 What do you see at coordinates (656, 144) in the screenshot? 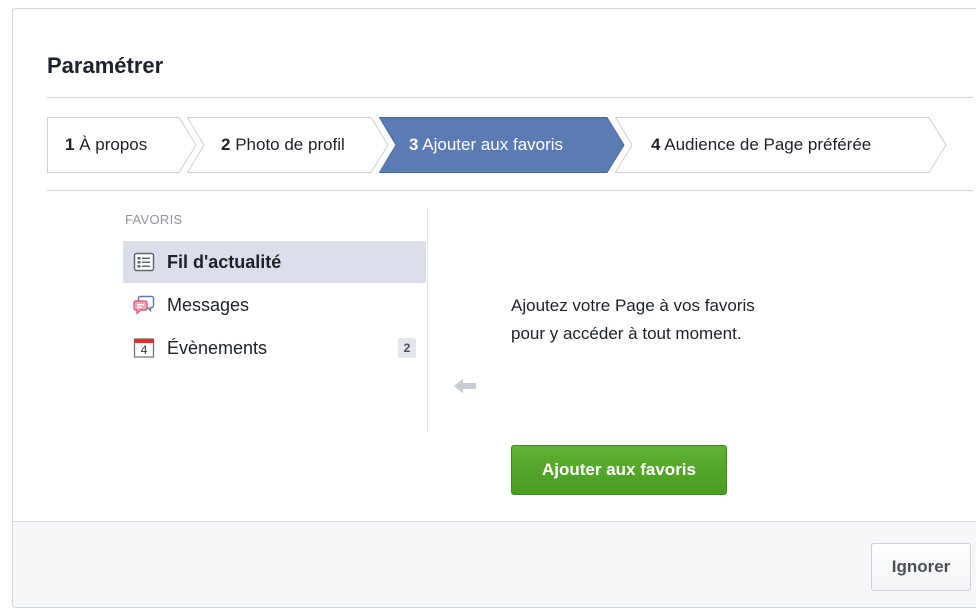
I see `step-number: 4` at bounding box center [656, 144].